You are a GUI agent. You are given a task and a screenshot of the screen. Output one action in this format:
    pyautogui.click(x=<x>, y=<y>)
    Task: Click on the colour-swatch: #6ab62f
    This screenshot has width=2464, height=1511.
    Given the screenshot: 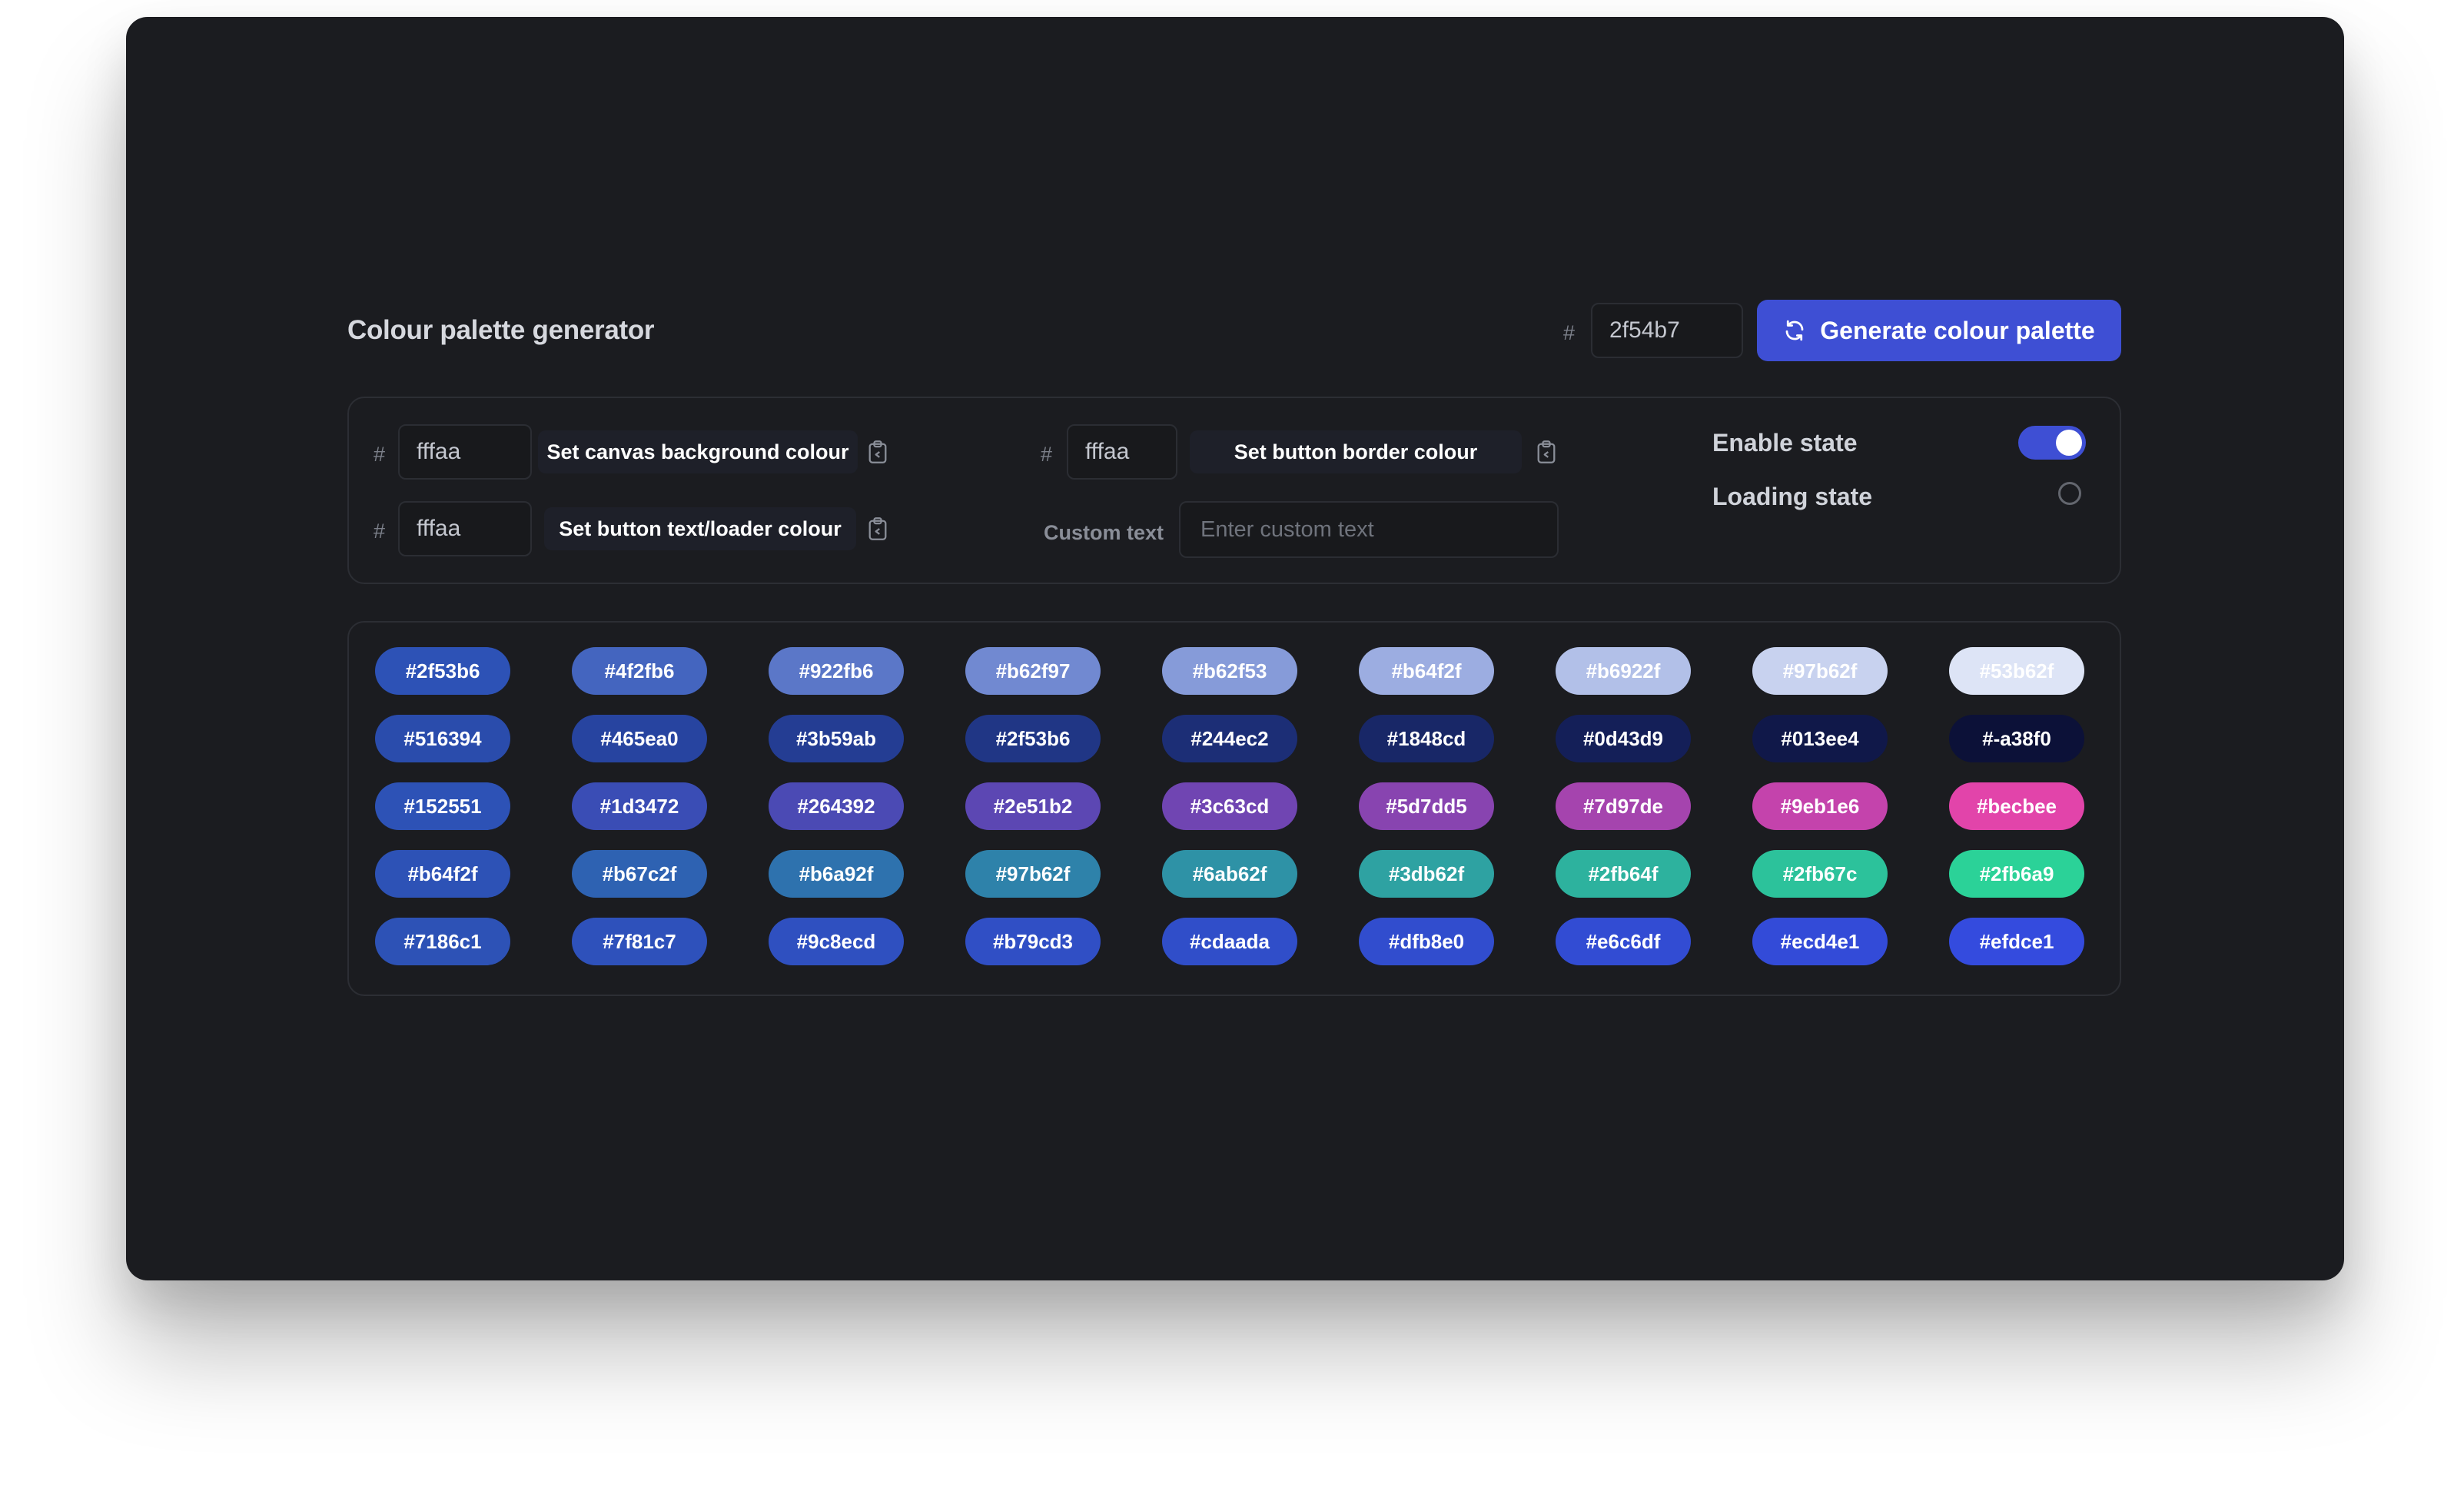 What is the action you would take?
    pyautogui.click(x=1229, y=874)
    